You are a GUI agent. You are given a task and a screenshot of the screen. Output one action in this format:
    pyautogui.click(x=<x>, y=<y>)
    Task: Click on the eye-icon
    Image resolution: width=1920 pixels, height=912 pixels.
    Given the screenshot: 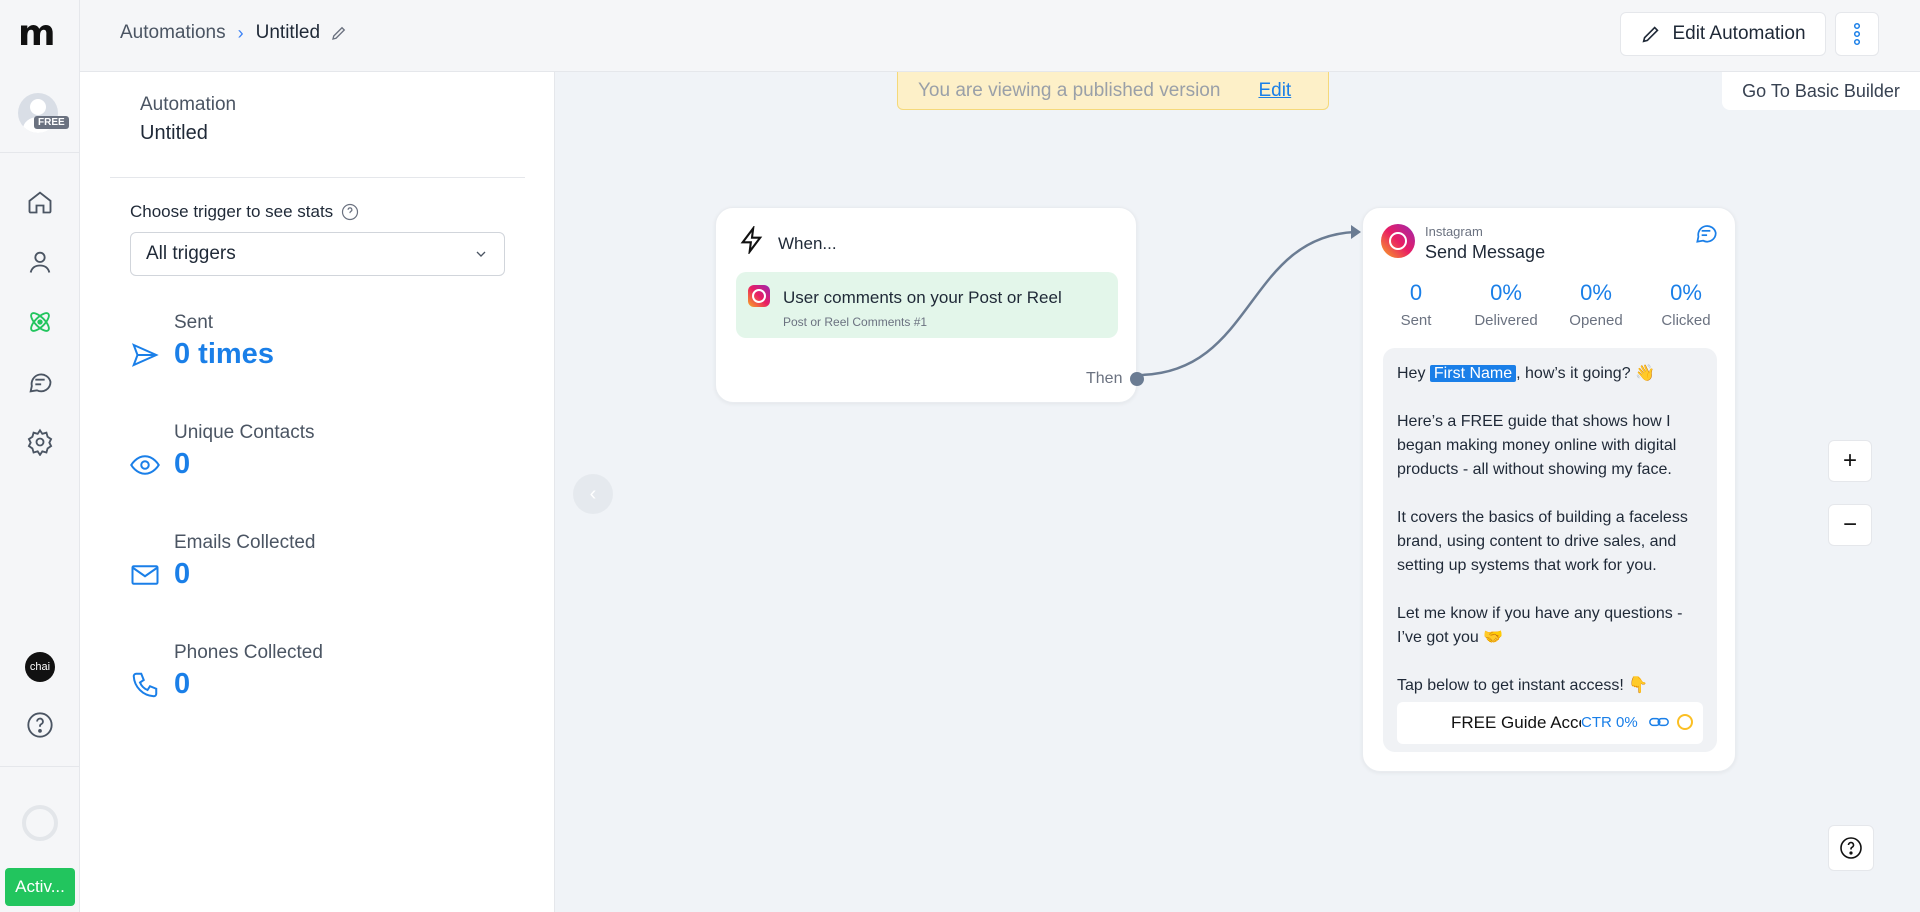 What is the action you would take?
    pyautogui.click(x=145, y=465)
    